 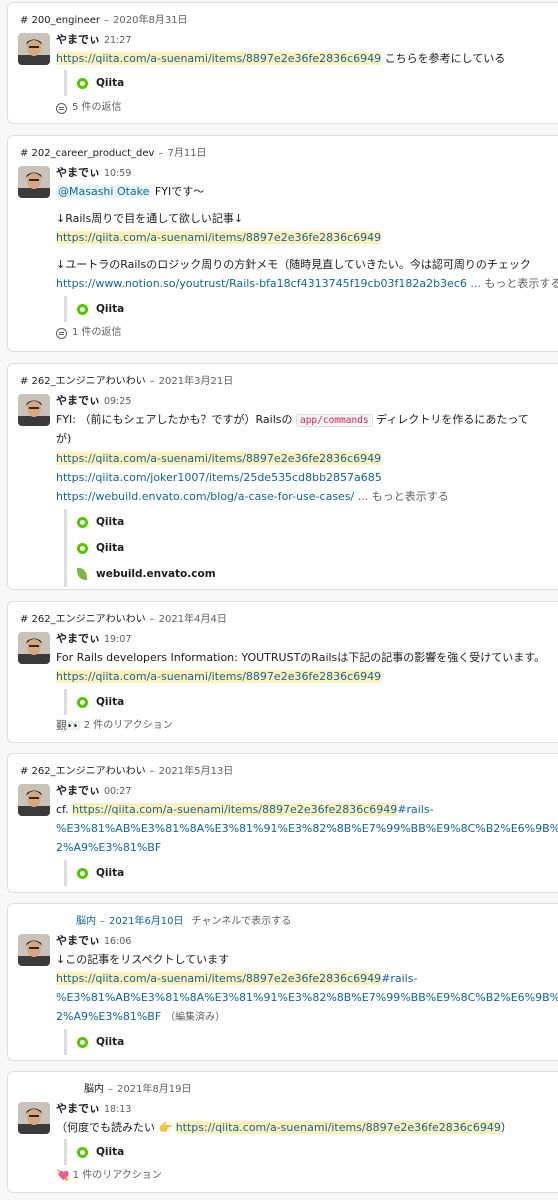 I want to click on reply-count: 1 件の返信, so click(x=307, y=333).